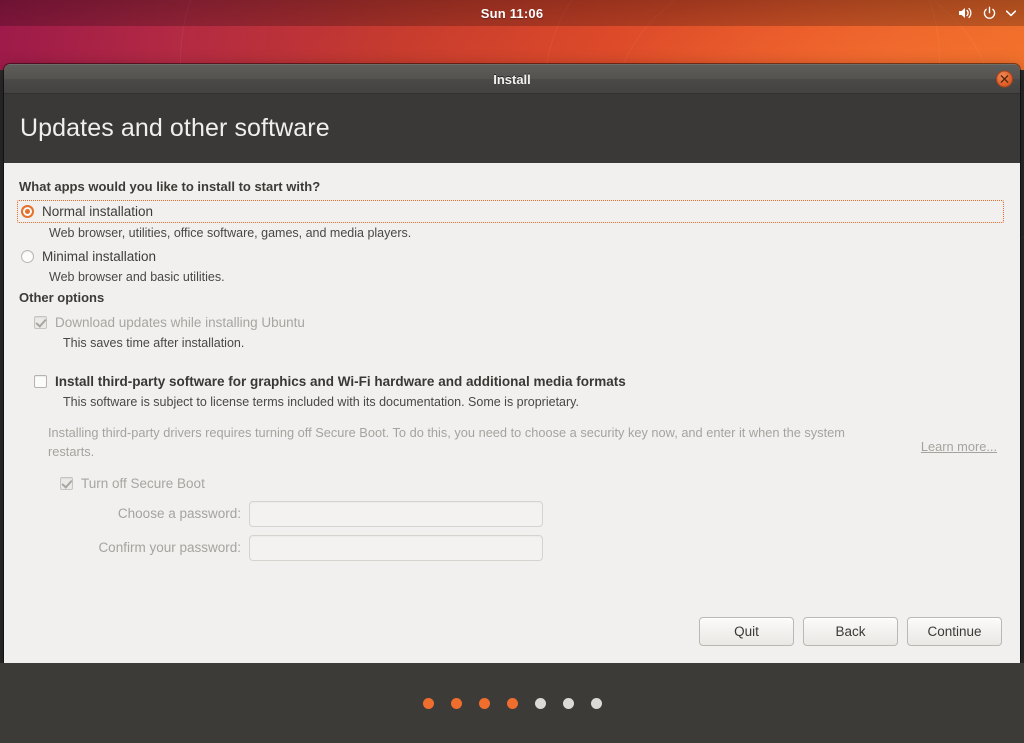  I want to click on page-title: Updates and other software, so click(175, 128).